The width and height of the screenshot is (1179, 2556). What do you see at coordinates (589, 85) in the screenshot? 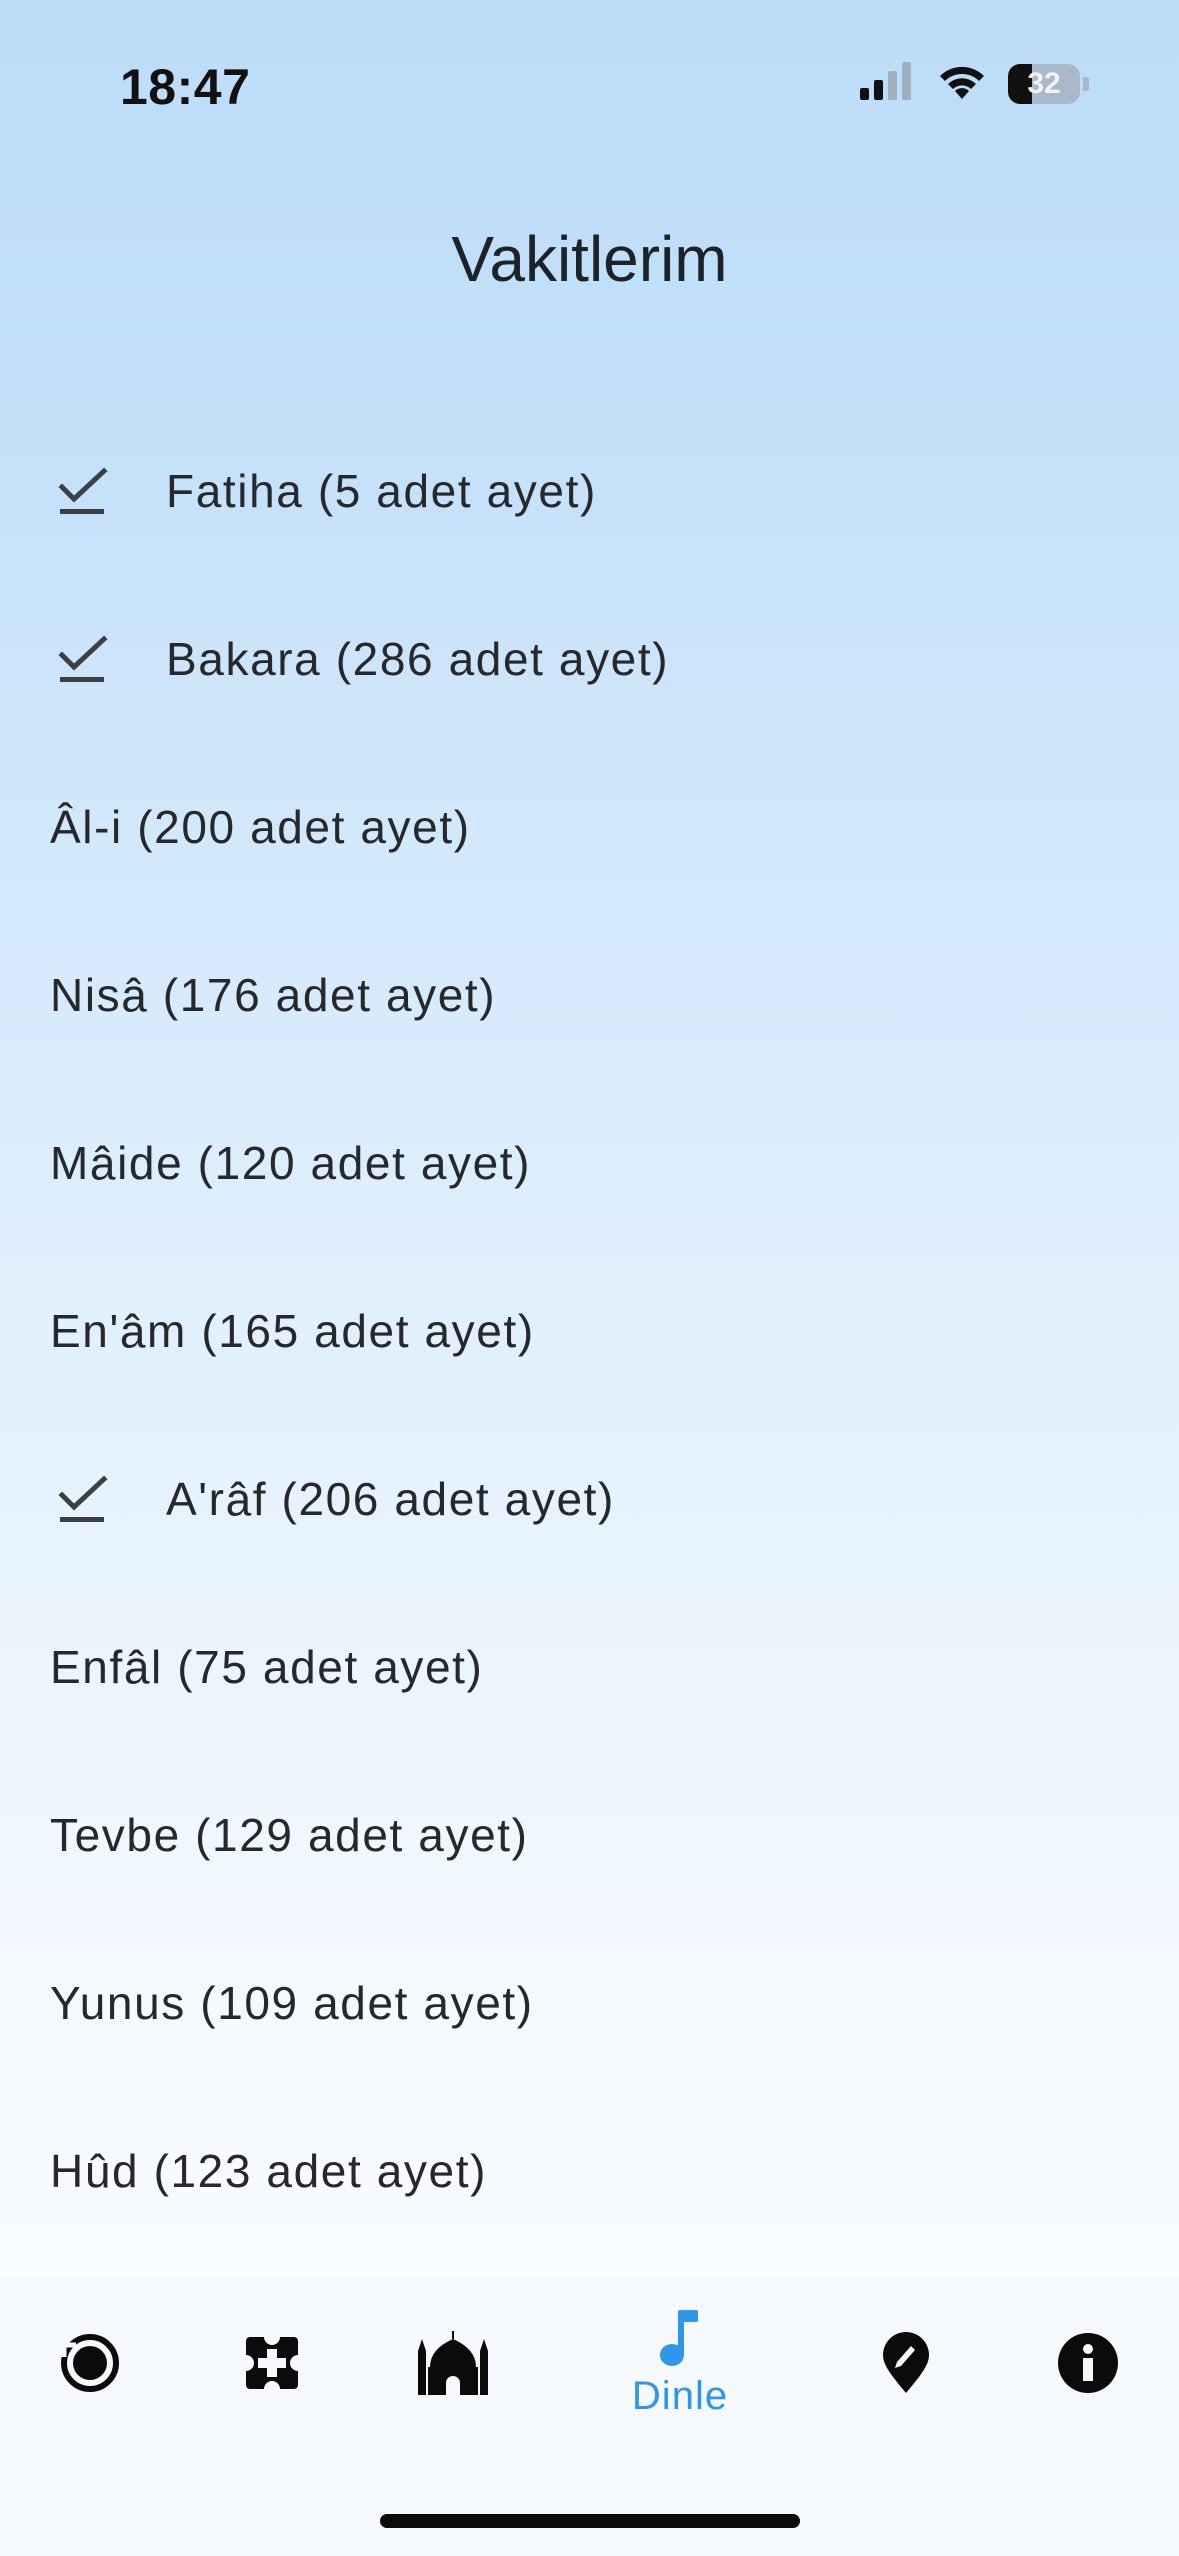
I see `status-bar: 18:47 32` at bounding box center [589, 85].